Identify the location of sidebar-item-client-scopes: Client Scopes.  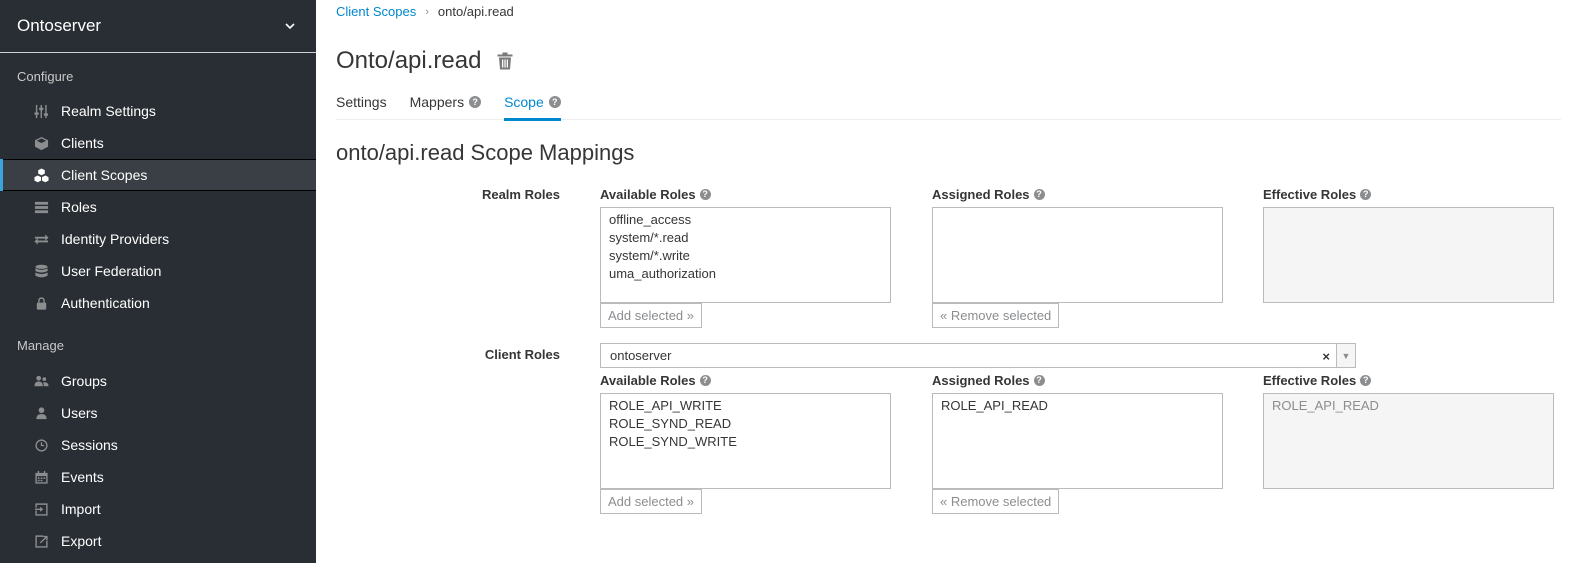
(158, 175).